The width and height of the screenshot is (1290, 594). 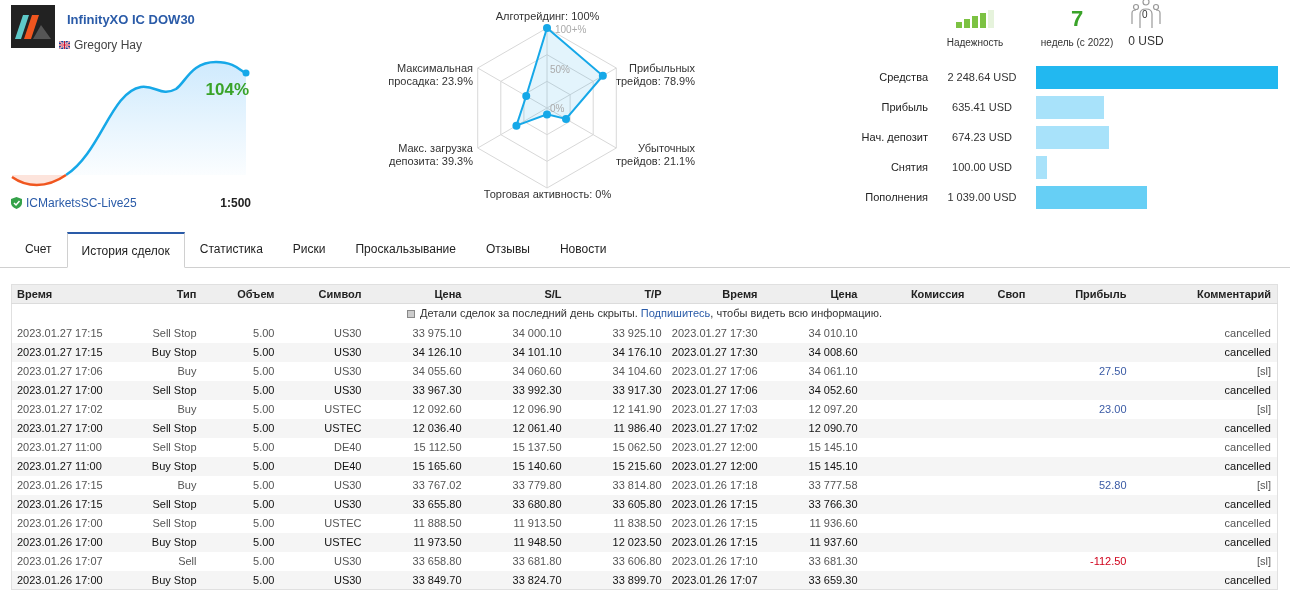 What do you see at coordinates (1145, 15) in the screenshot?
I see `subscribers-count: 0` at bounding box center [1145, 15].